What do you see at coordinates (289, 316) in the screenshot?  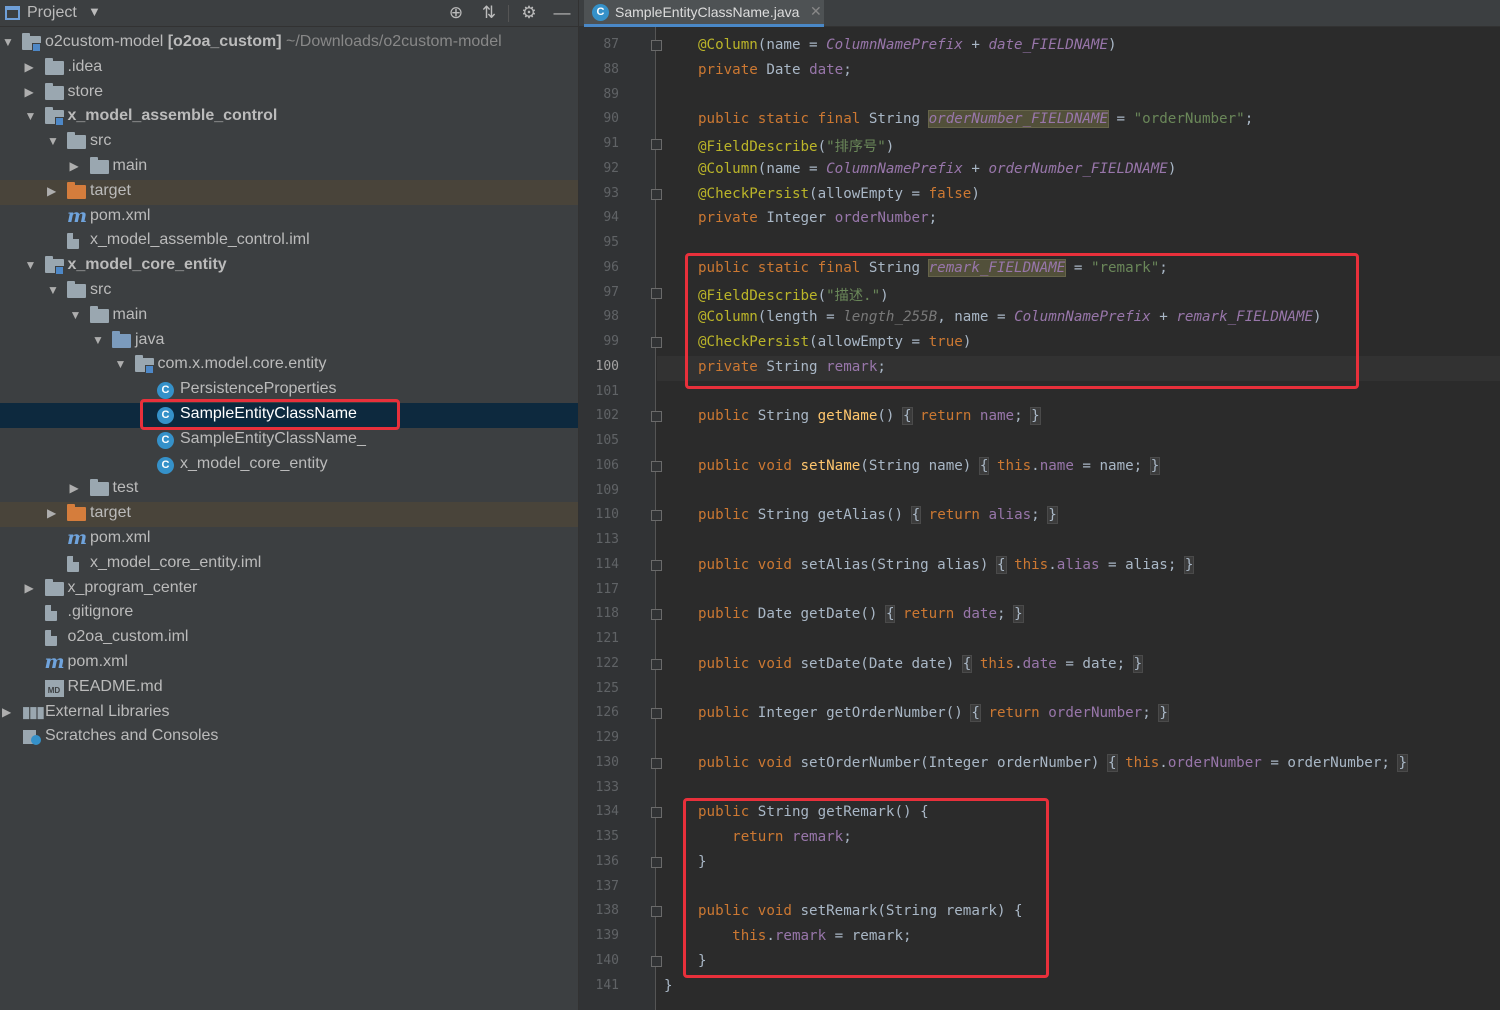 I see `tree-row: ▼ main` at bounding box center [289, 316].